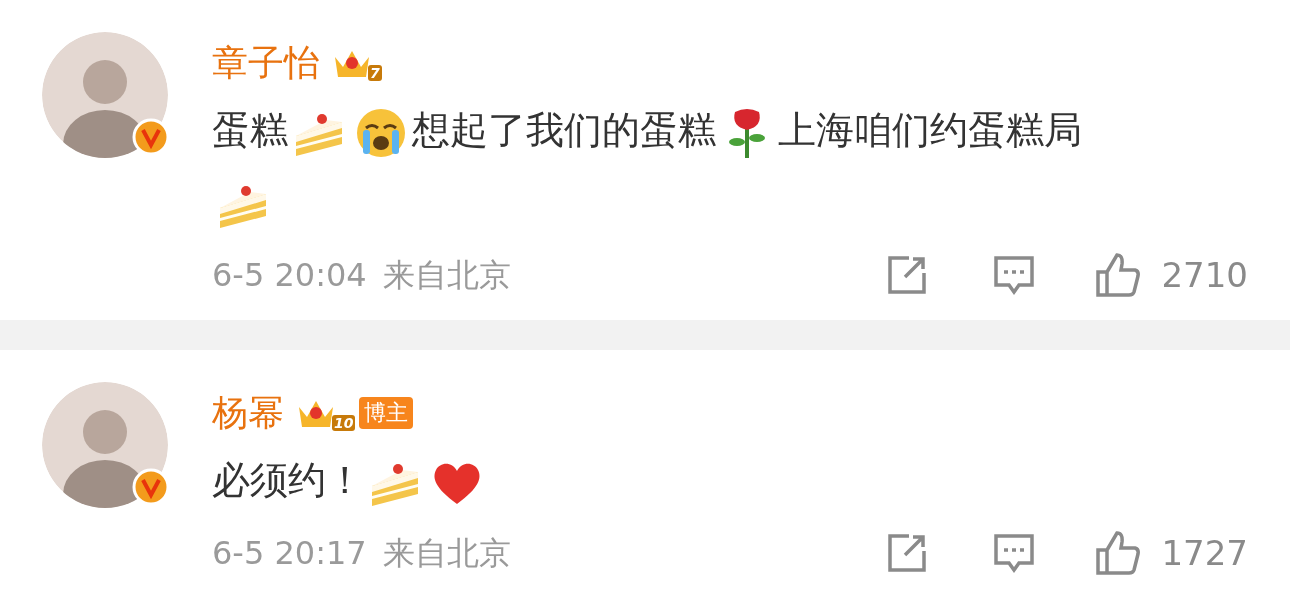  I want to click on like-count: 1727, so click(1204, 553).